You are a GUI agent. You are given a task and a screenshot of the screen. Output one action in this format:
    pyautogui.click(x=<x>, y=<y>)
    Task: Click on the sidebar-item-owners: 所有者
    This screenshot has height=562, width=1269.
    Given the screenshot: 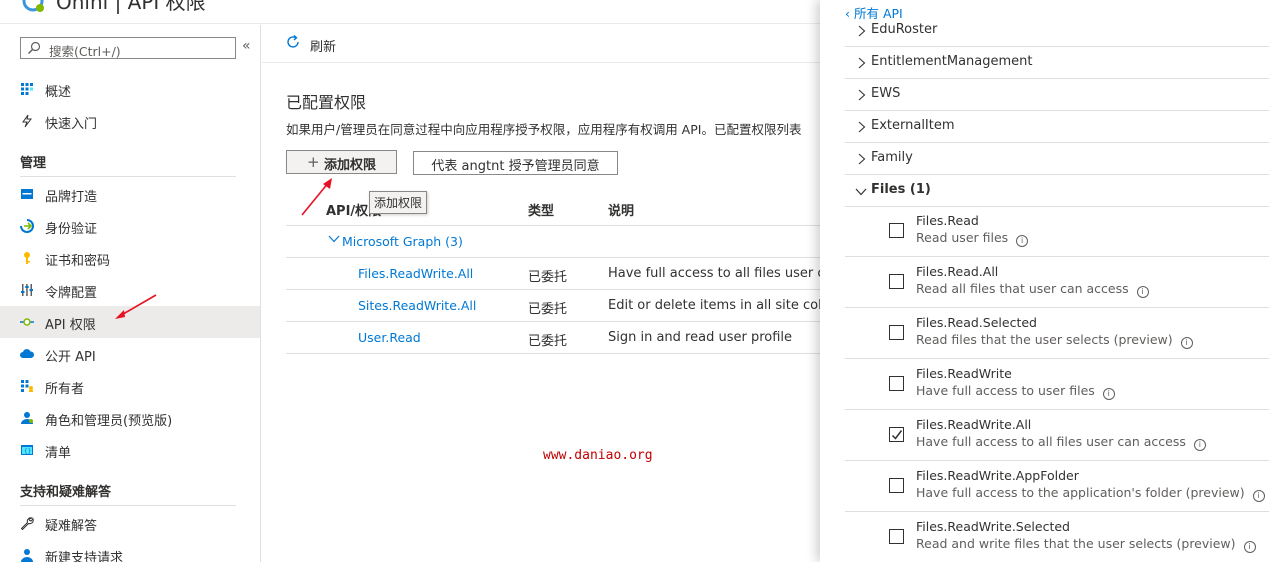 What is the action you would take?
    pyautogui.click(x=130, y=386)
    